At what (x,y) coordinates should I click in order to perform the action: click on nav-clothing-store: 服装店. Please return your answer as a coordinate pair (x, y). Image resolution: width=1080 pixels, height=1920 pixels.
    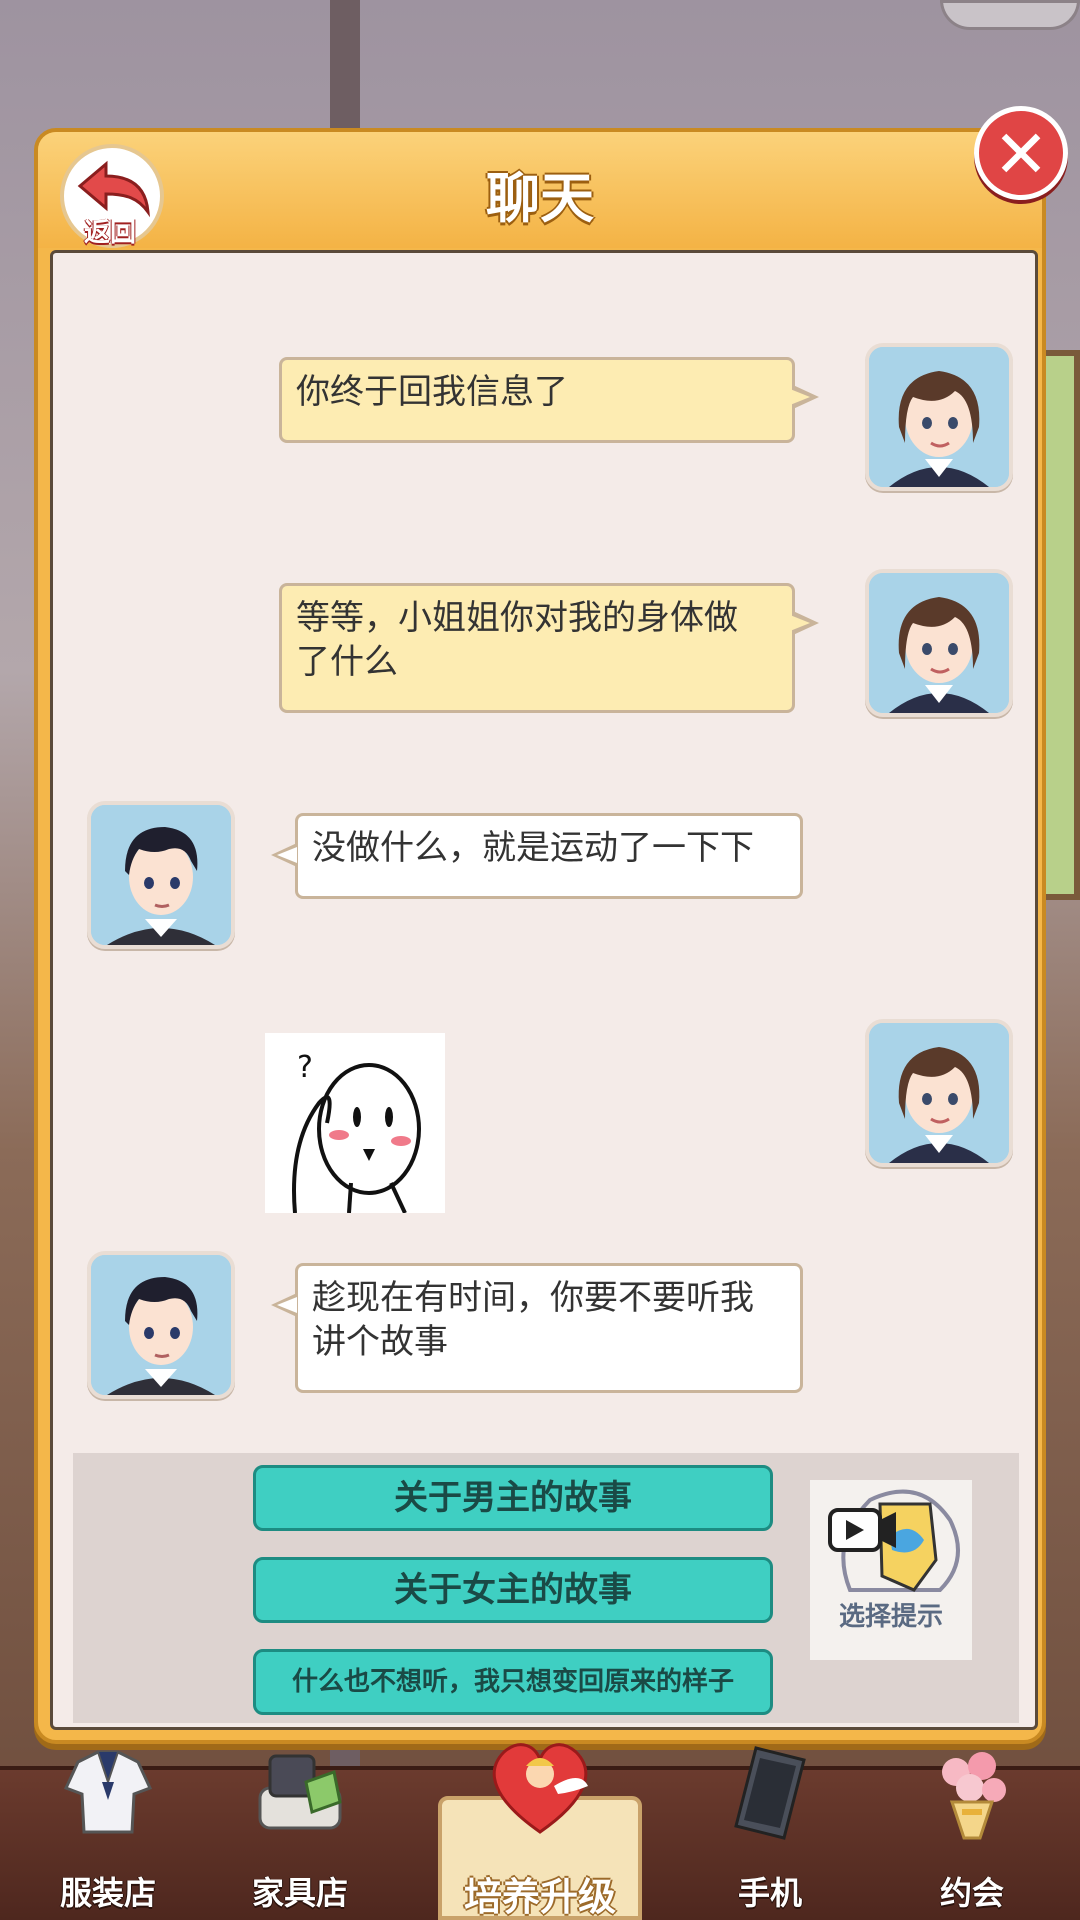
    Looking at the image, I should click on (108, 1835).